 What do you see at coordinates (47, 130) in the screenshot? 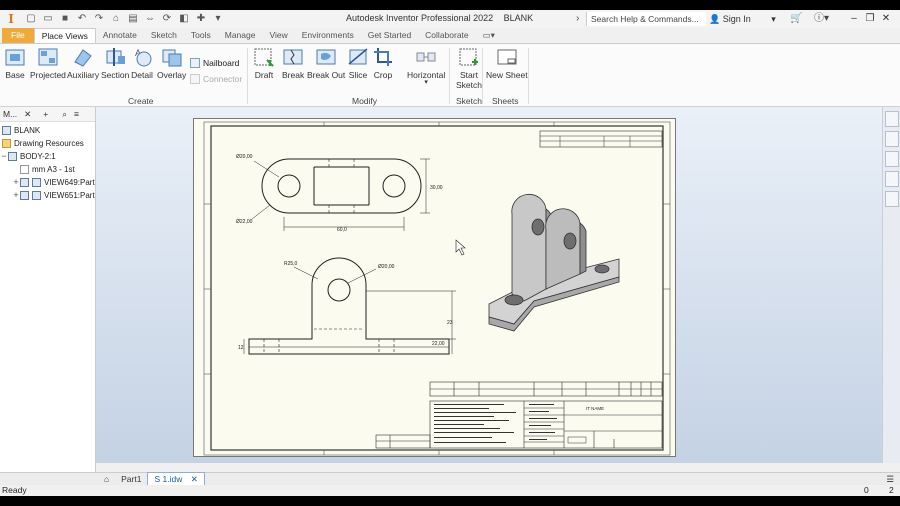
I see `tree-item-blank: BLANK` at bounding box center [47, 130].